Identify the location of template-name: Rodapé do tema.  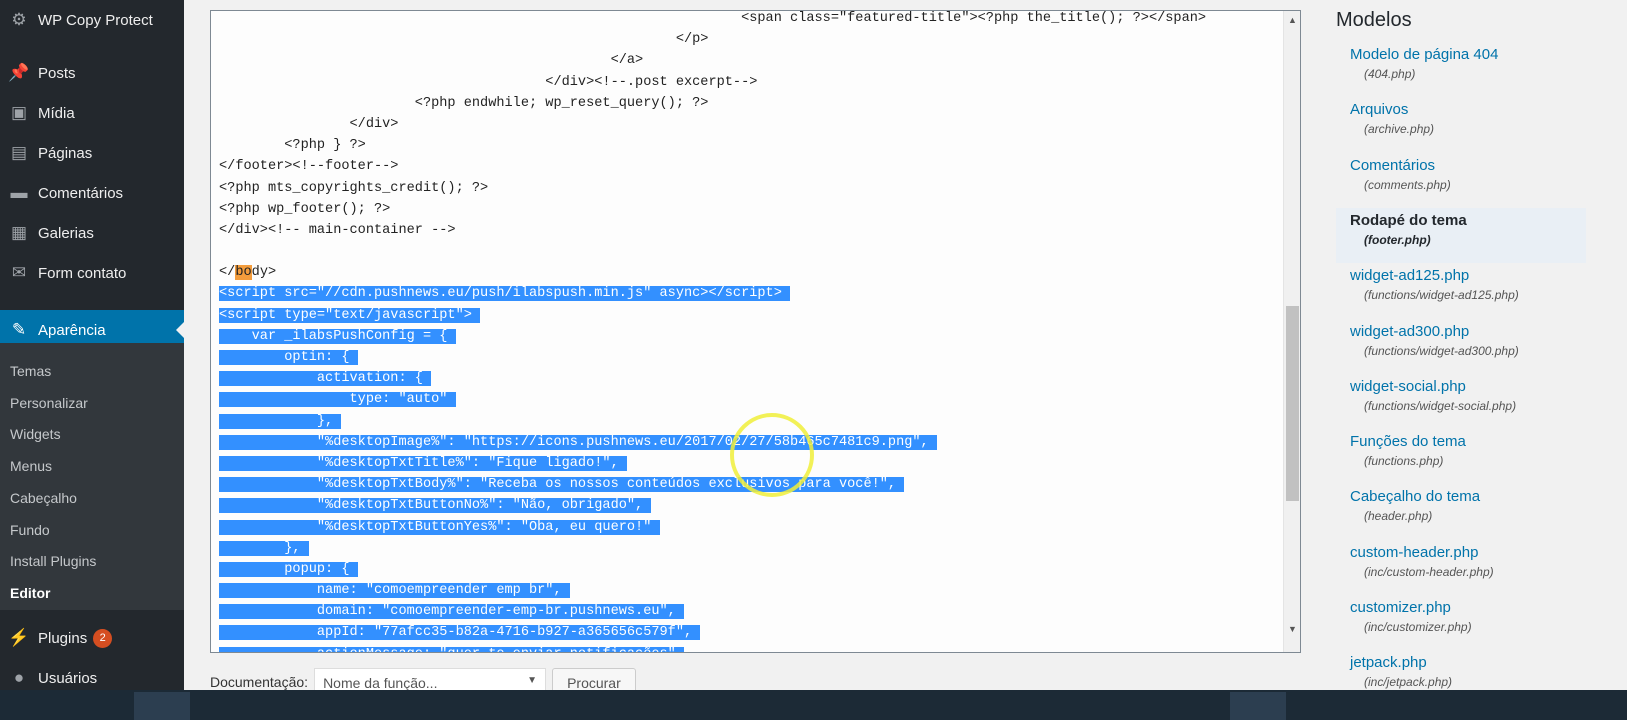
(1408, 220).